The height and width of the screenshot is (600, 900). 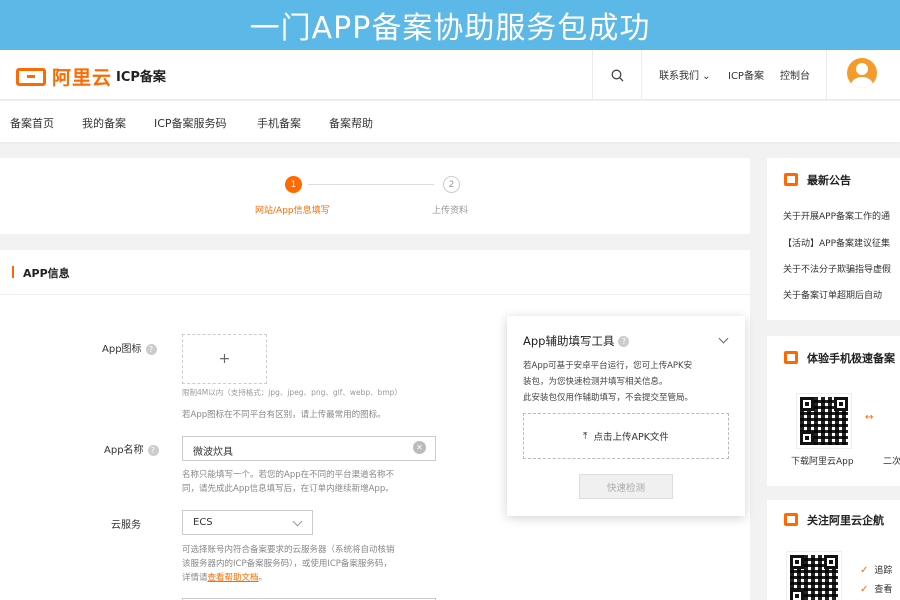 I want to click on section-accent-bar, so click(x=13, y=272).